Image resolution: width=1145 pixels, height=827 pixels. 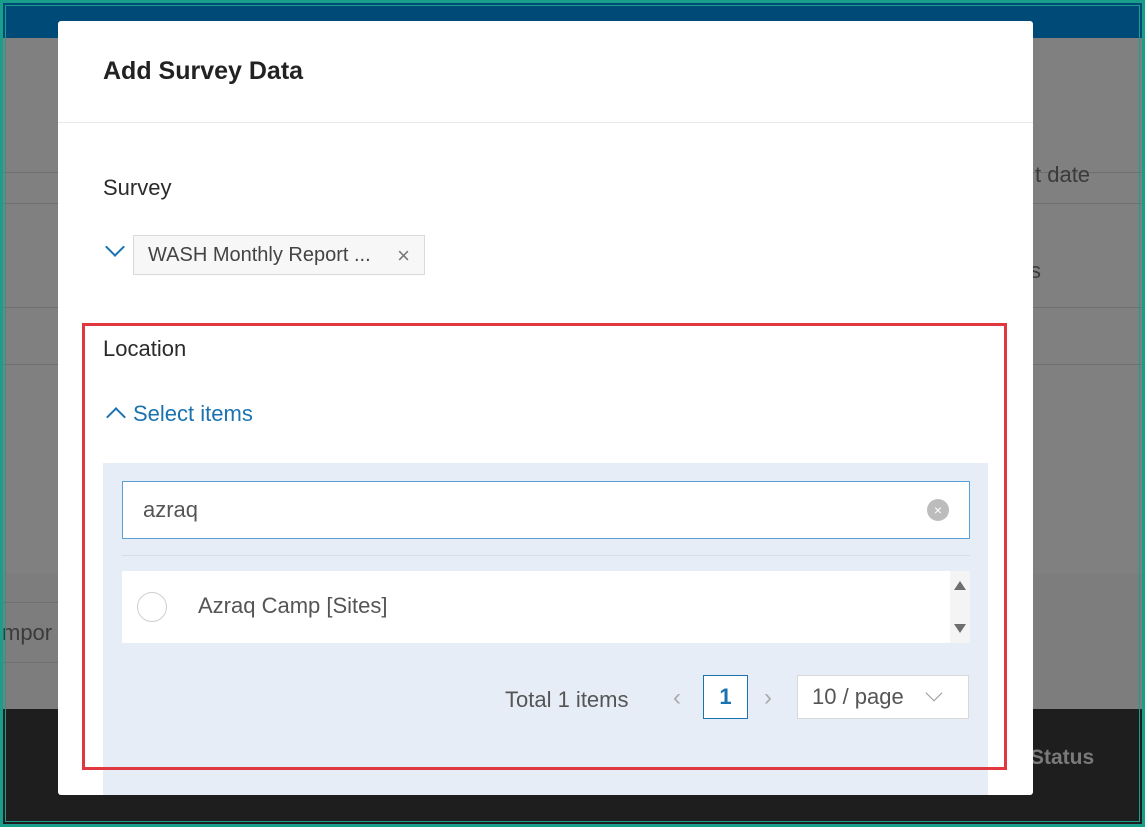 I want to click on pagination-next-icon: ›, so click(x=768, y=698).